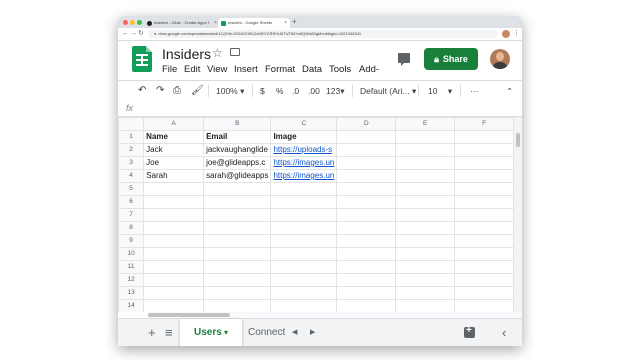 Image resolution: width=640 pixels, height=360 pixels. I want to click on profile-avatar, so click(506, 34).